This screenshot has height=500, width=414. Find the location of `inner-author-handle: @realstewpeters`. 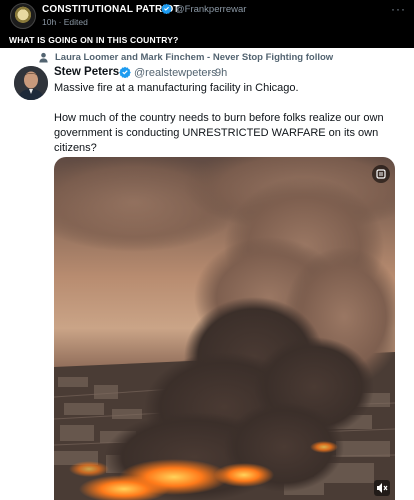

inner-author-handle: @realstewpeters is located at coordinates (175, 73).